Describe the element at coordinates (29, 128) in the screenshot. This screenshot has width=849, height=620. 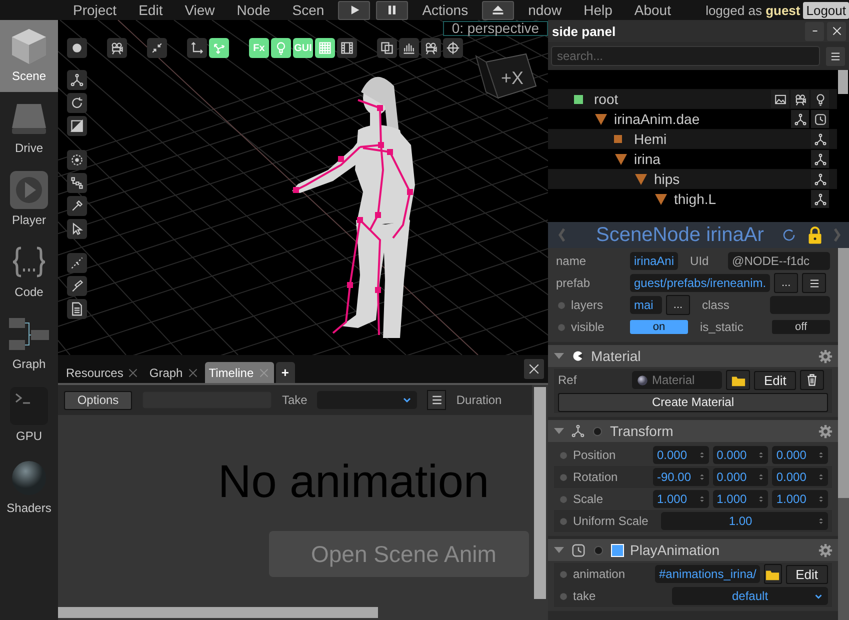
I see `sidebar-item: Drive` at that location.